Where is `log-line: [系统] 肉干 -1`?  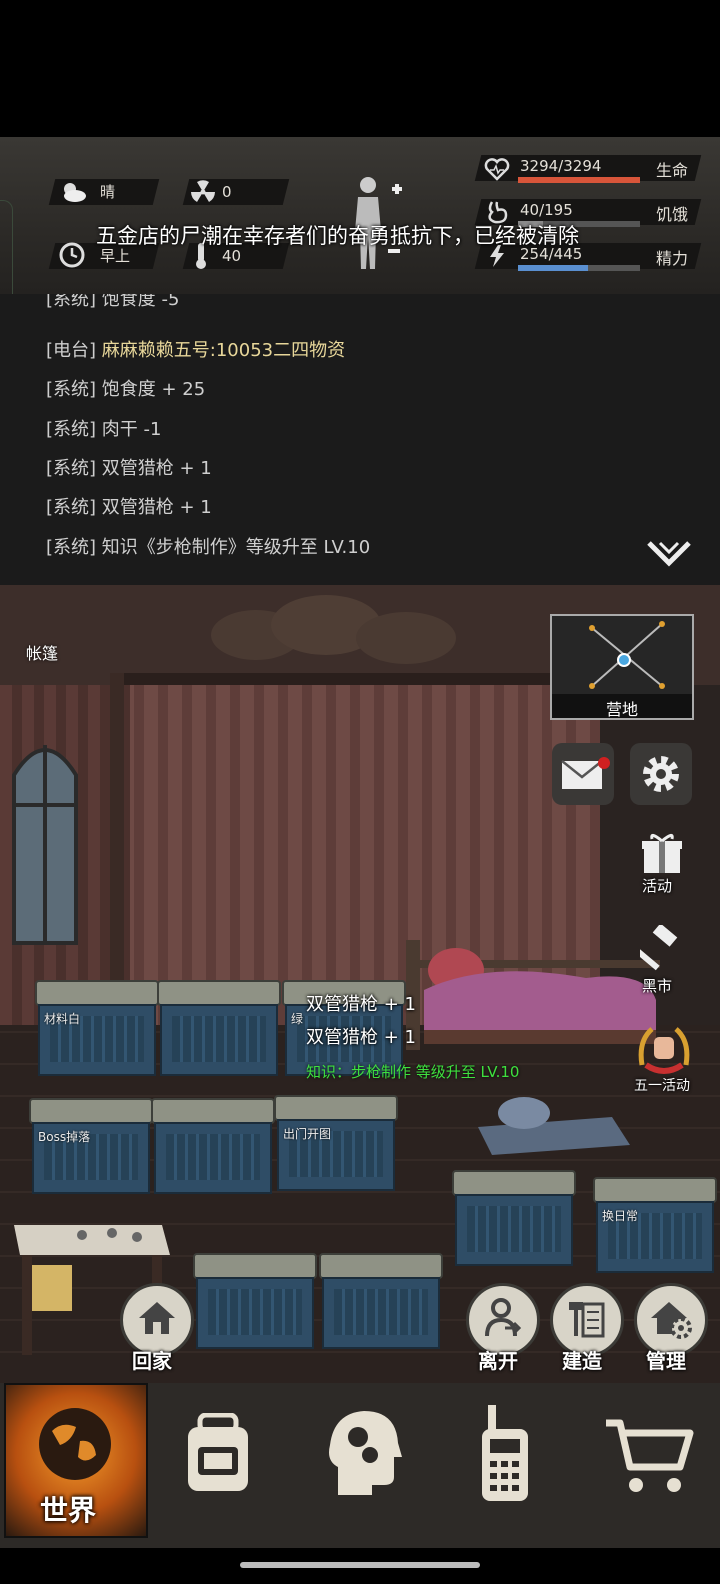 log-line: [系统] 肉干 -1 is located at coordinates (104, 429).